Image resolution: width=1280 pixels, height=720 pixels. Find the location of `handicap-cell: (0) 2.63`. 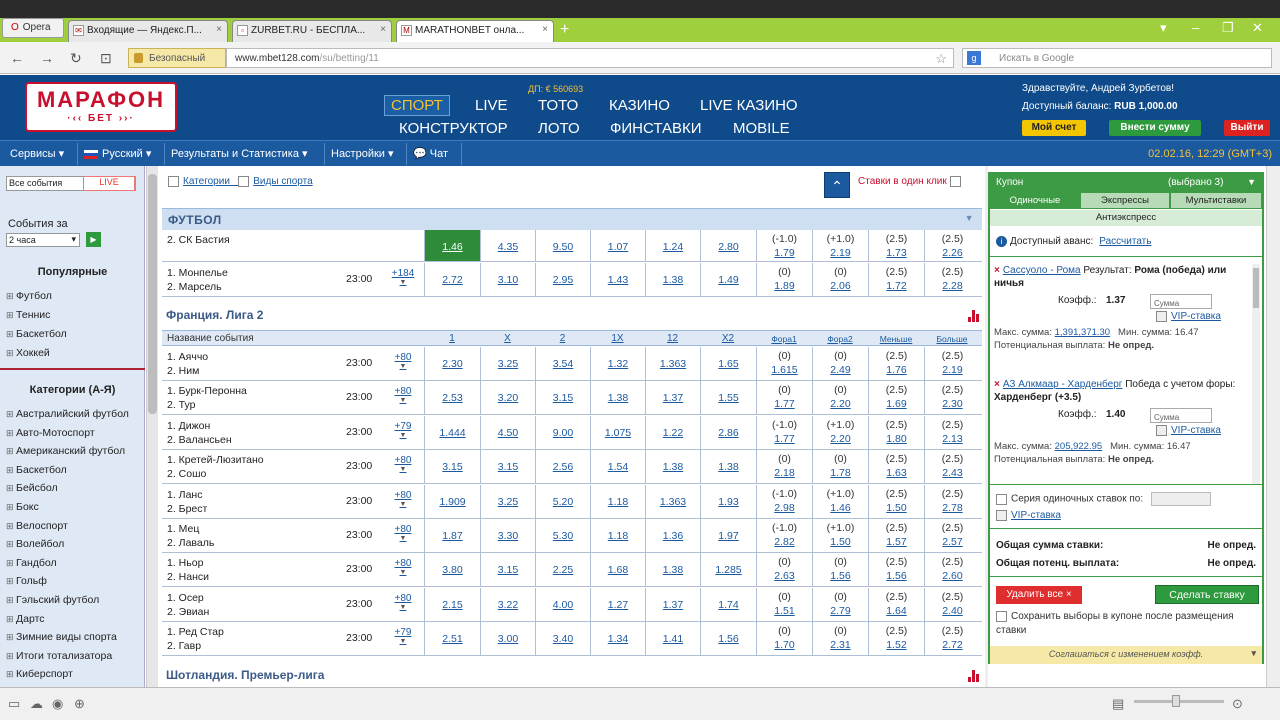

handicap-cell: (0) 2.63 is located at coordinates (784, 570).